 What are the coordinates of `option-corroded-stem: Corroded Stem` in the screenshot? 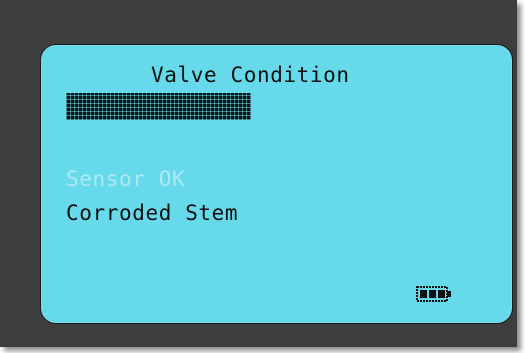 It's located at (152, 213).